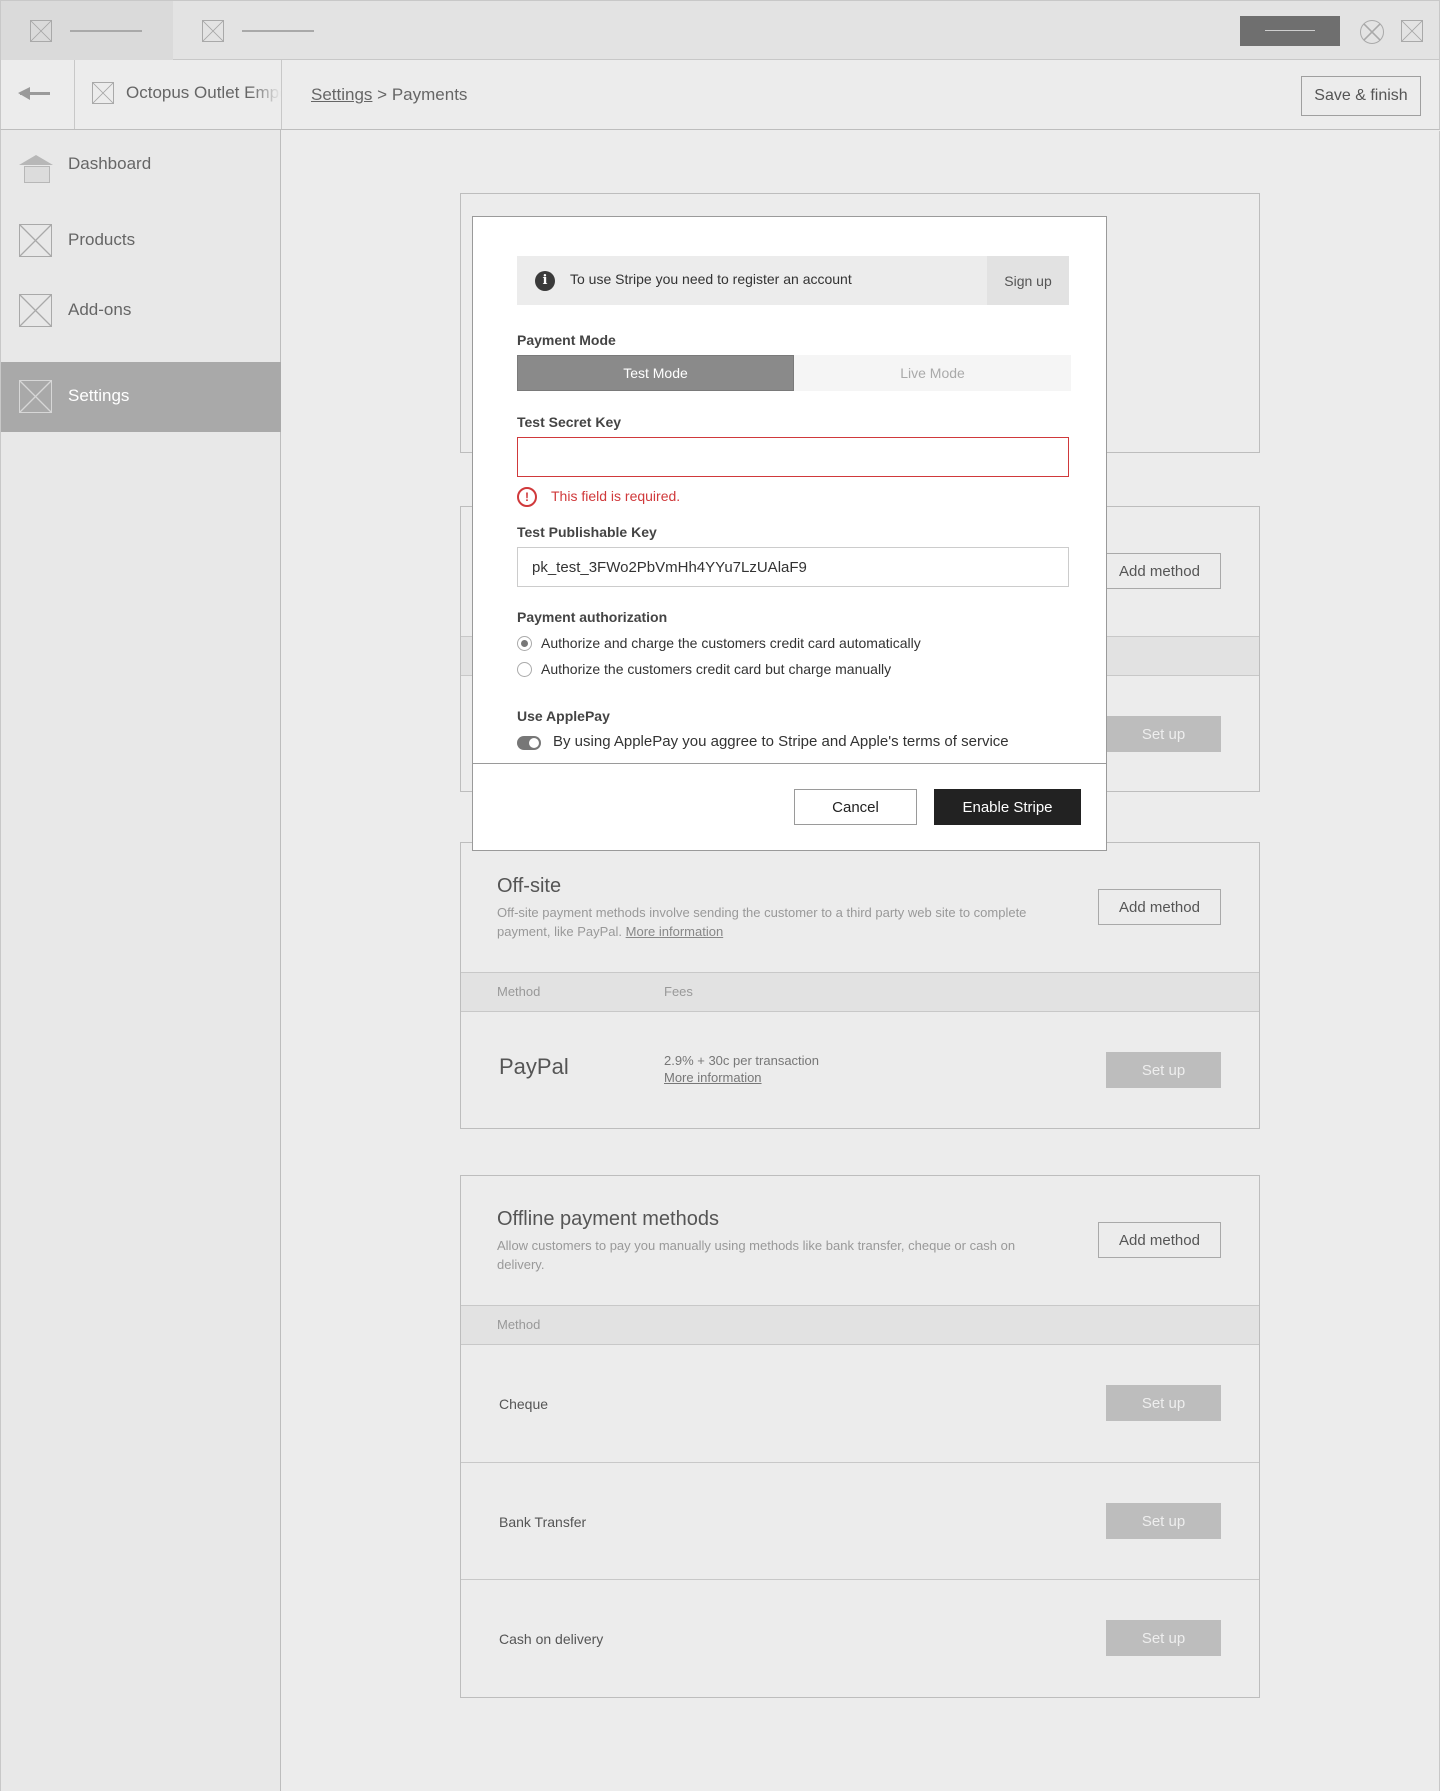  What do you see at coordinates (789, 806) in the screenshot?
I see `modal-footer: Cancel Enable Stripe` at bounding box center [789, 806].